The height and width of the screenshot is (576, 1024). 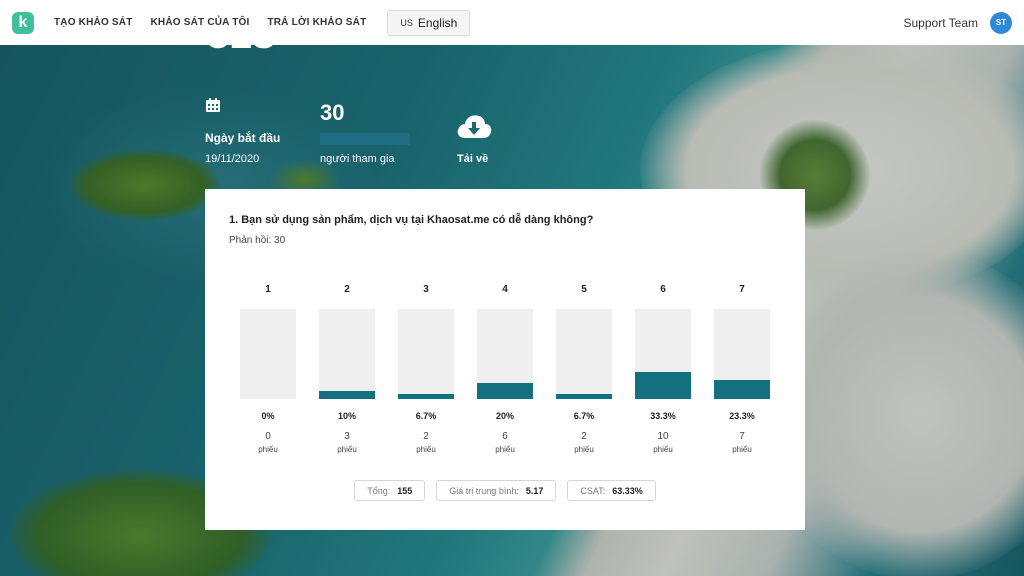 What do you see at coordinates (347, 289) in the screenshot?
I see `rating-label: 2` at bounding box center [347, 289].